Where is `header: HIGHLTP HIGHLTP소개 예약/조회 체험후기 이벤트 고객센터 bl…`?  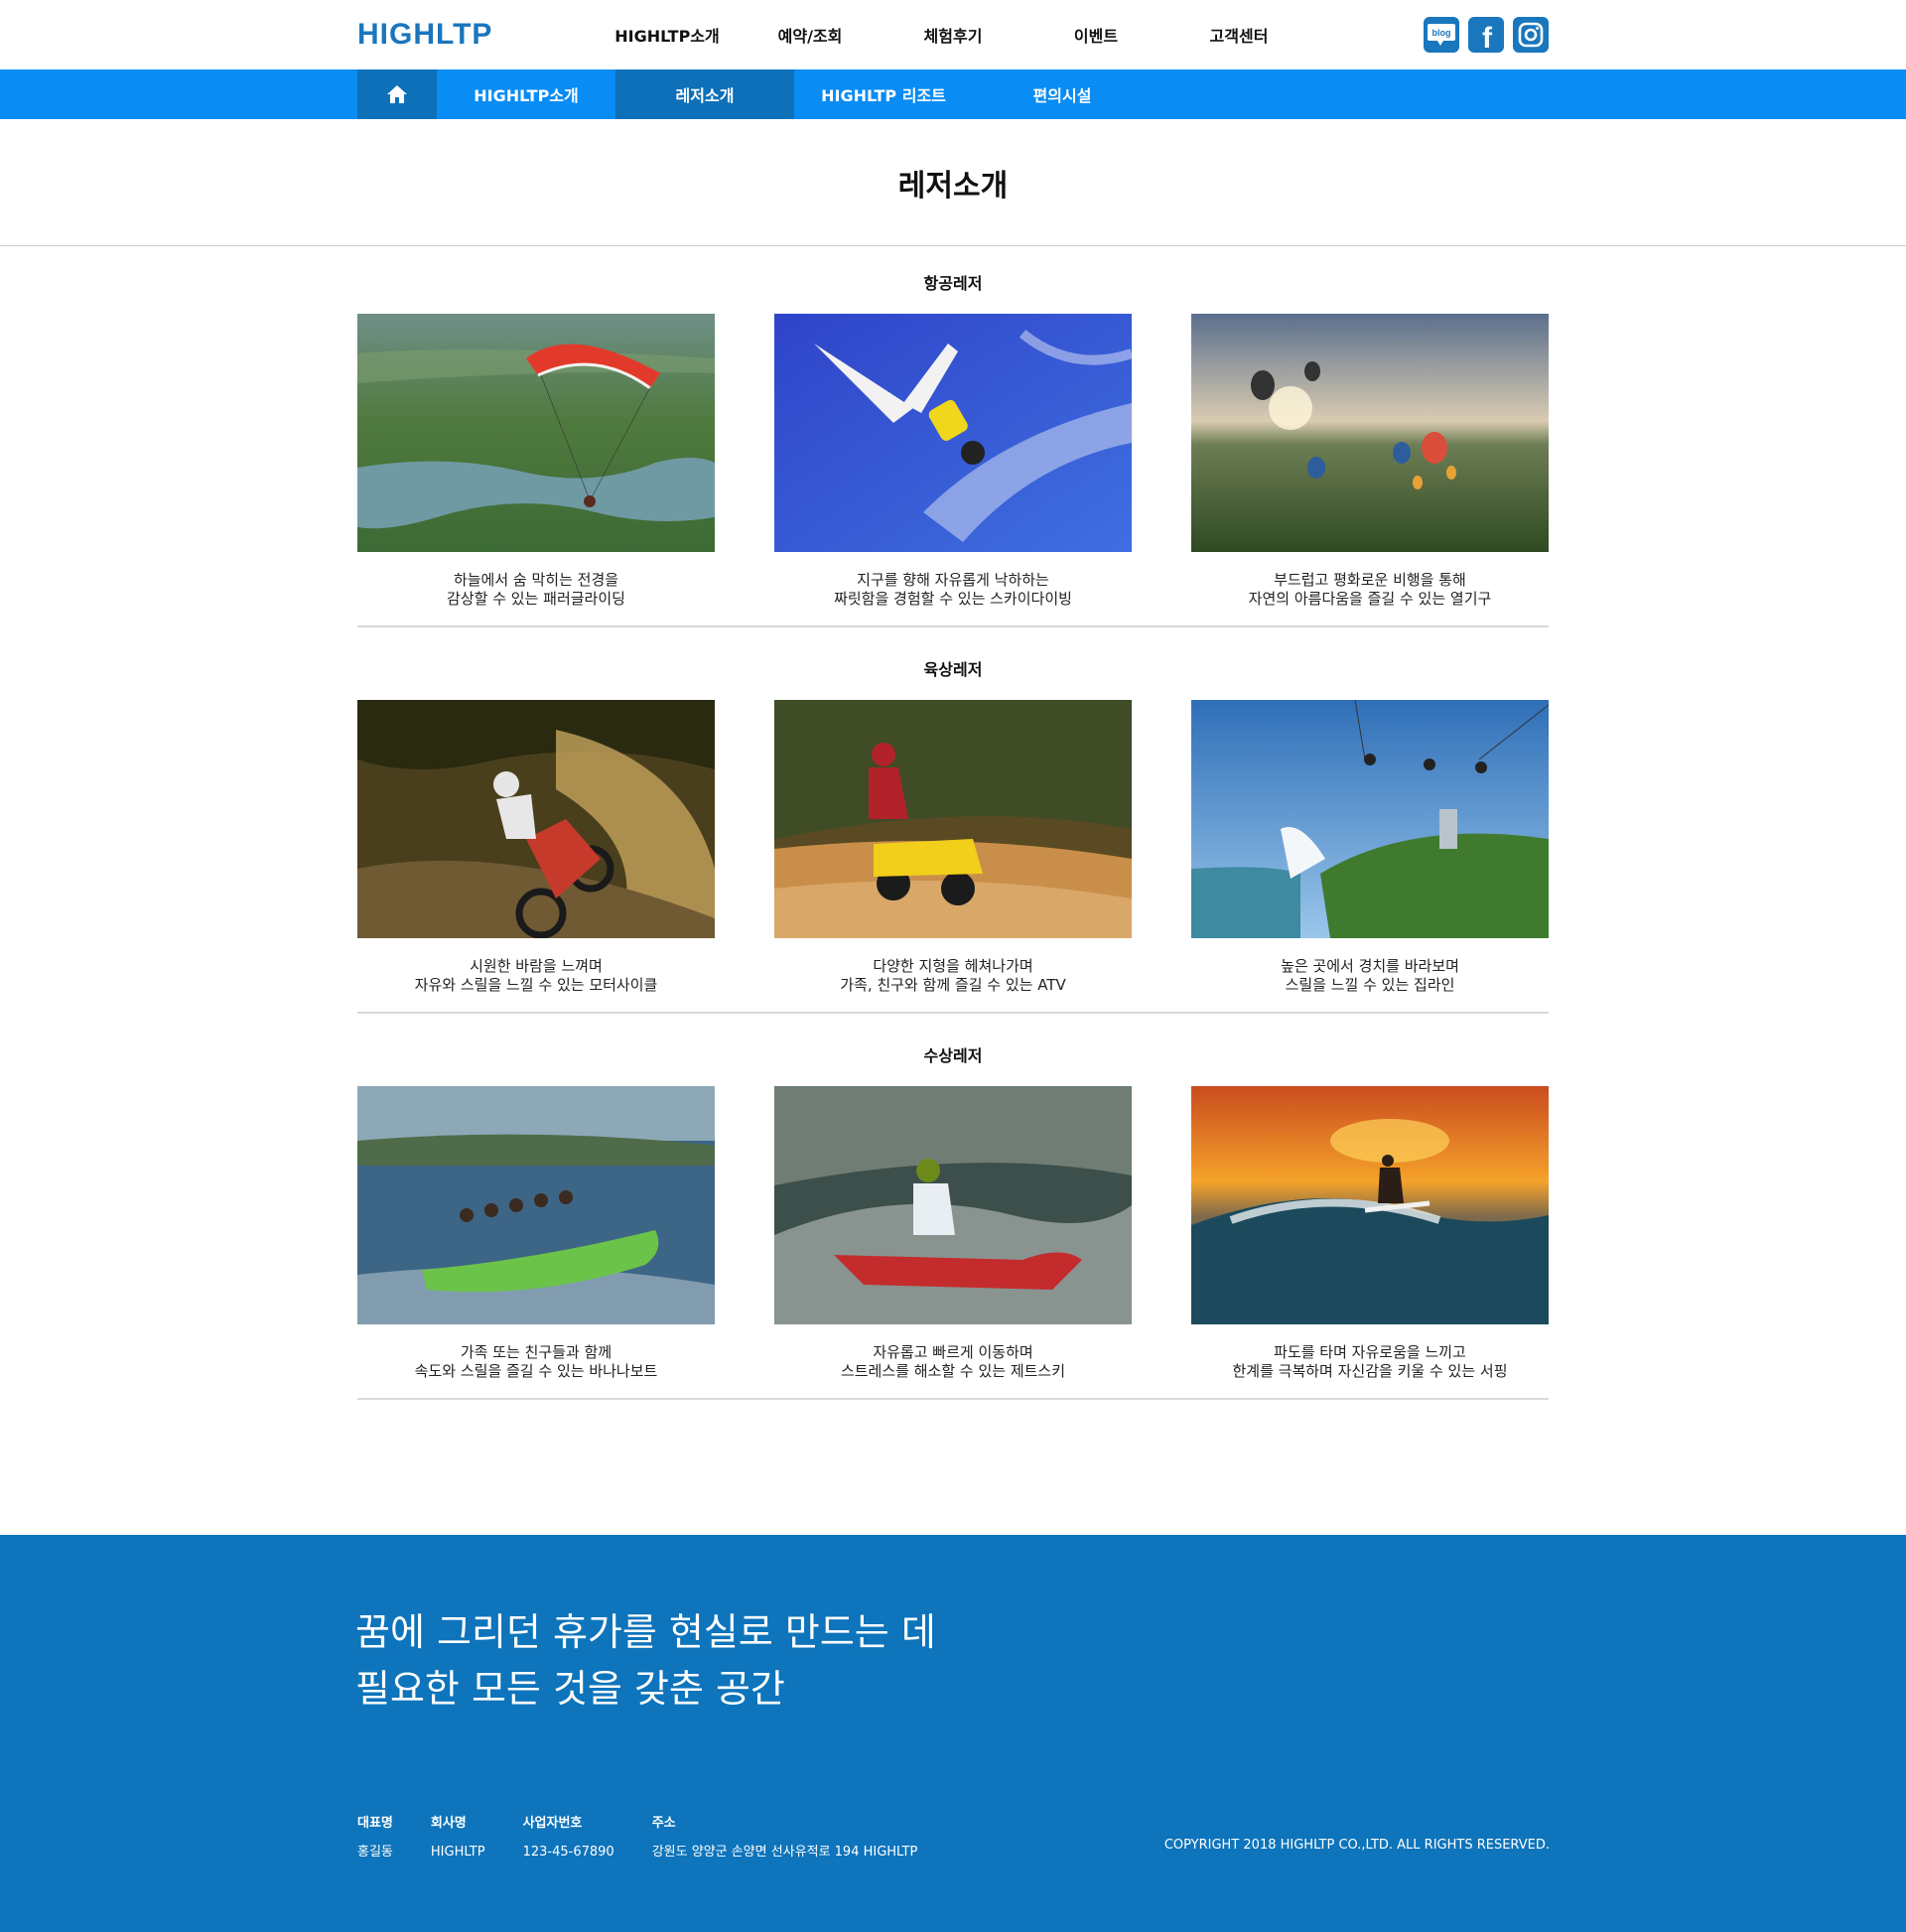 header: HIGHLTP HIGHLTP소개 예약/조회 체험후기 이벤트 고객센터 bl… is located at coordinates (953, 34).